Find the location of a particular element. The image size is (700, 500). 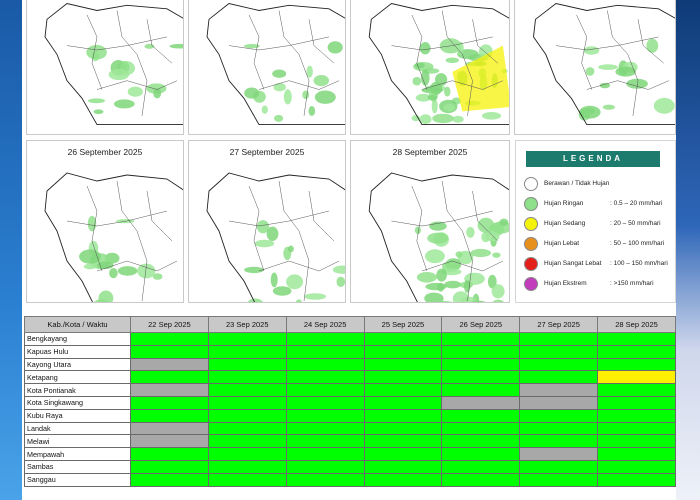

region-name: Kayong Utara is located at coordinates (77, 364).